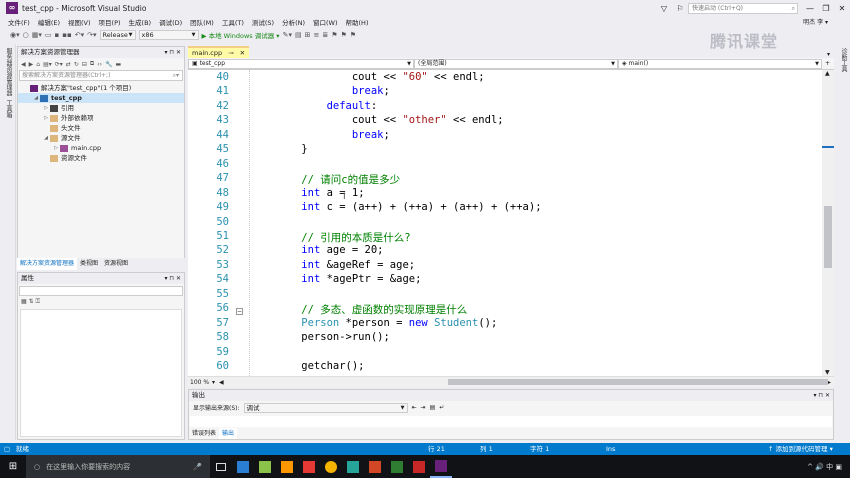  Describe the element at coordinates (516, 63) in the screenshot. I see `scope-select: (全局范围) ▼` at that location.